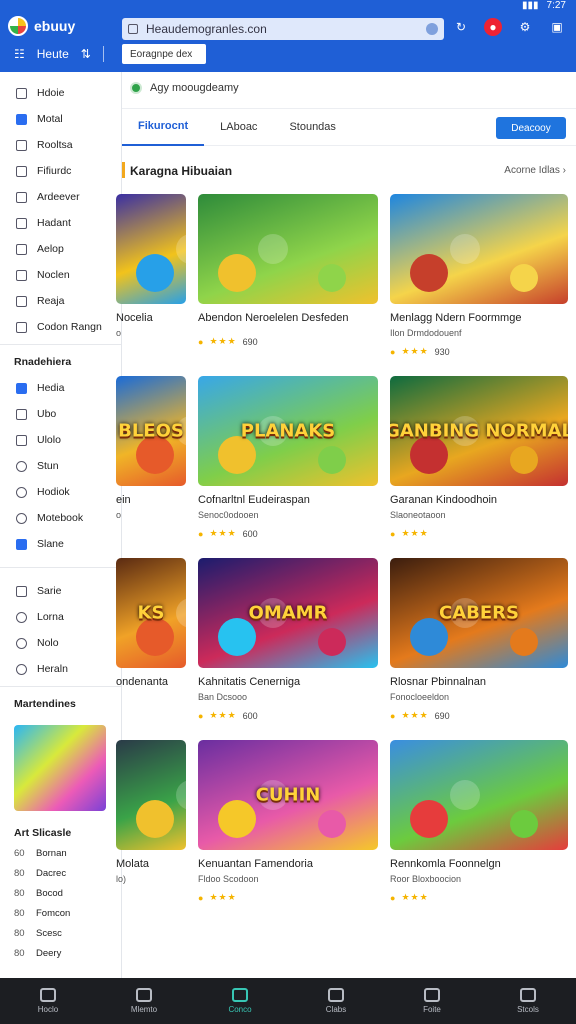 This screenshot has width=576, height=1024. What do you see at coordinates (164, 54) in the screenshot?
I see `sub-chip: Eoragnpe dex` at bounding box center [164, 54].